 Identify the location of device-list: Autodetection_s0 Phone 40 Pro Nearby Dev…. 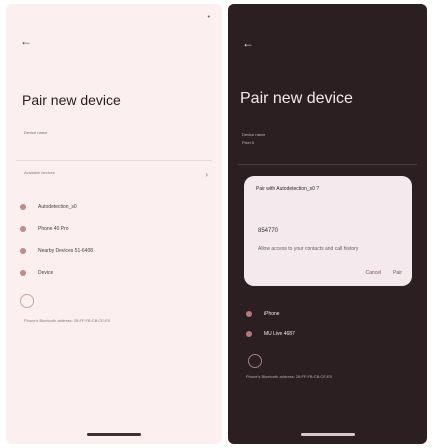
(115, 240).